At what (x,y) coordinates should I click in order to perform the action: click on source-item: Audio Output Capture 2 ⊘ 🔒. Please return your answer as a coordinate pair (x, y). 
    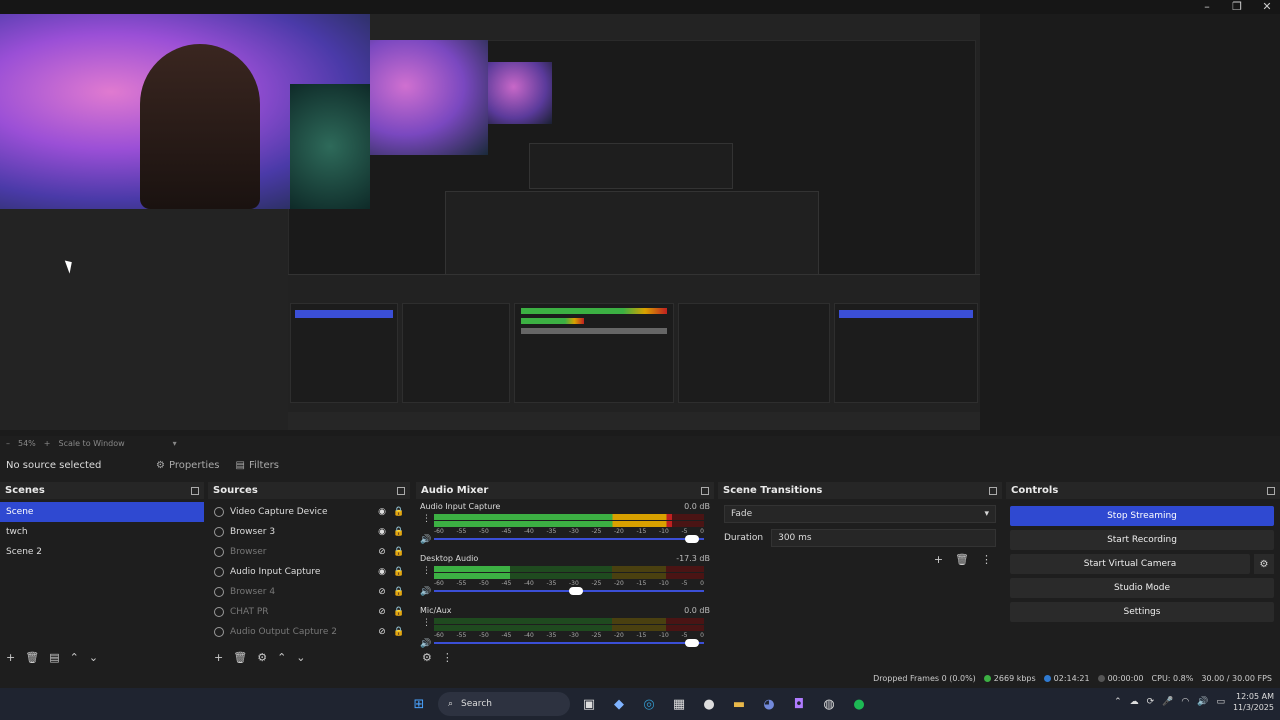
    Looking at the image, I should click on (309, 632).